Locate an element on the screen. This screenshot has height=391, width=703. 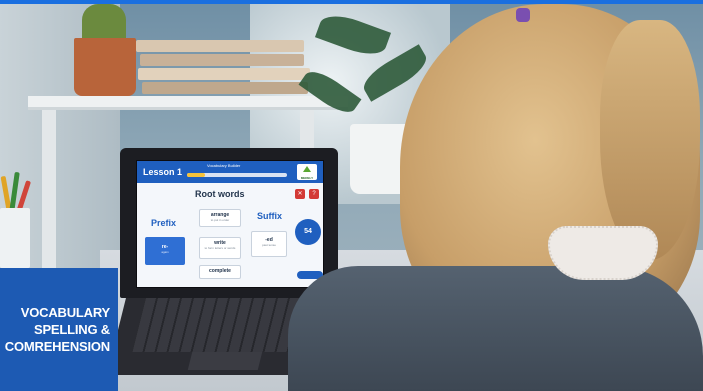
card-meaning: to put in order is located at coordinates (220, 220).